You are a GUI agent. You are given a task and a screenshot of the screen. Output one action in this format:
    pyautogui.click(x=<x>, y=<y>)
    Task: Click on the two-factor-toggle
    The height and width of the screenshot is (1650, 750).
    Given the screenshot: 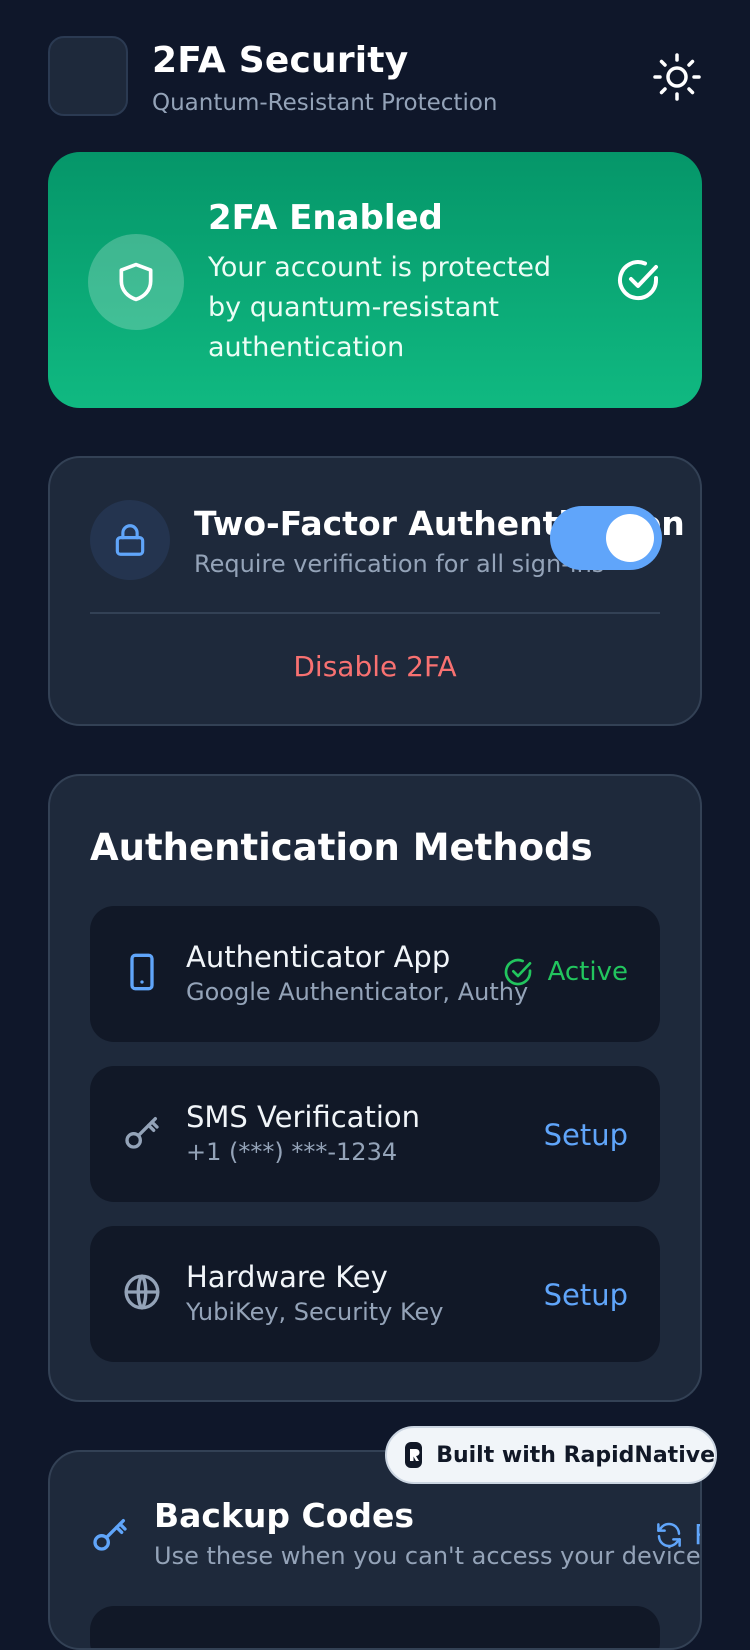 What is the action you would take?
    pyautogui.click(x=606, y=538)
    